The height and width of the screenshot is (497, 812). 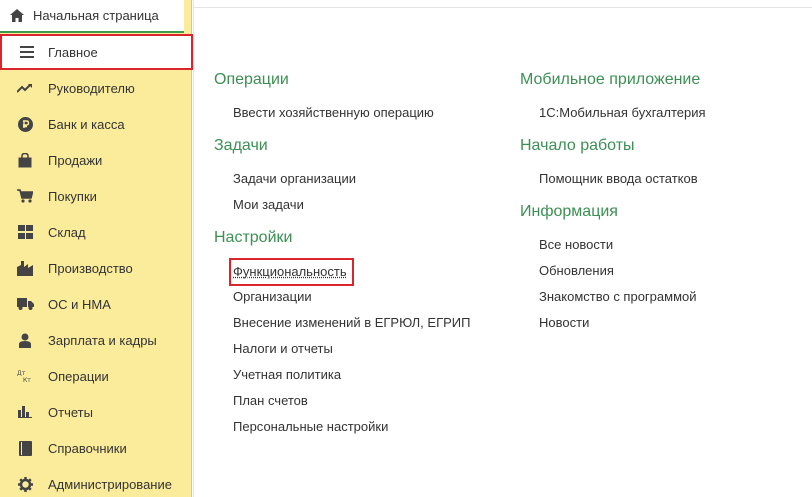 I want to click on debit-credit-icon: Дт Кт, so click(x=25, y=376).